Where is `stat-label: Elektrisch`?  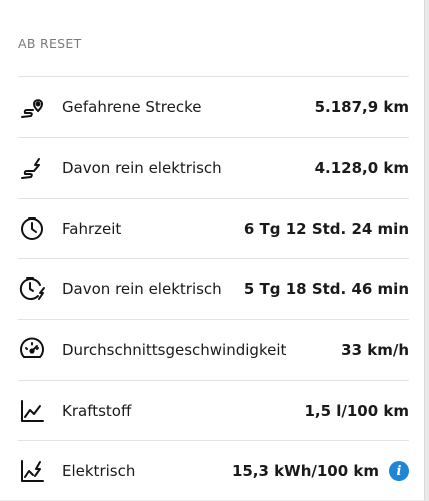
stat-label: Elektrisch is located at coordinates (99, 471).